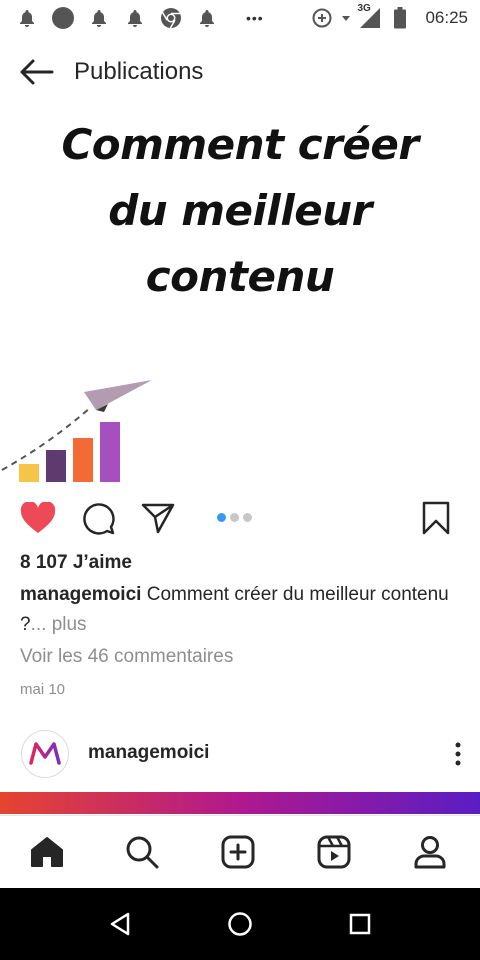 Image resolution: width=480 pixels, height=960 pixels. I want to click on share-button, so click(158, 518).